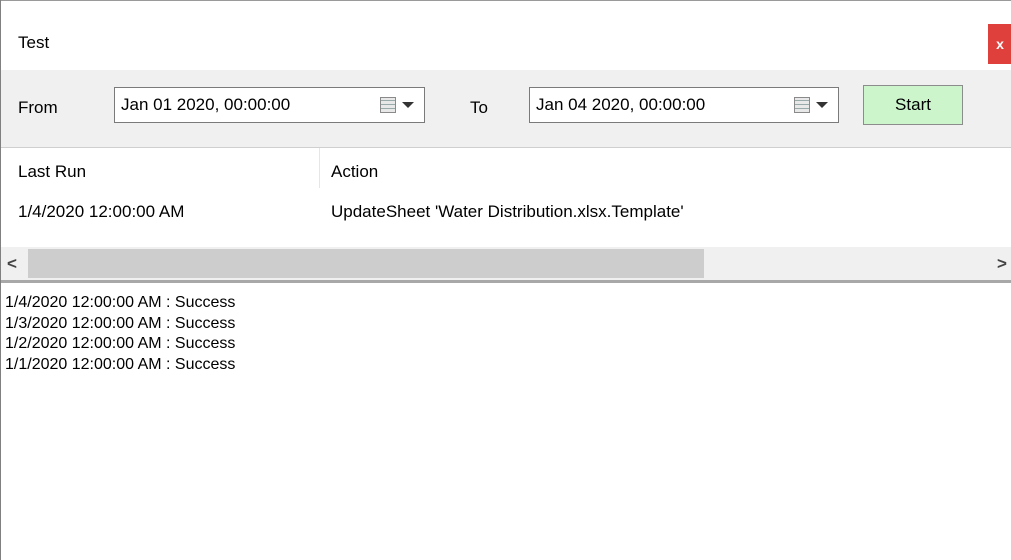 Image resolution: width=1011 pixels, height=560 pixels. What do you see at coordinates (506, 35) in the screenshot?
I see `title-bar: Test x` at bounding box center [506, 35].